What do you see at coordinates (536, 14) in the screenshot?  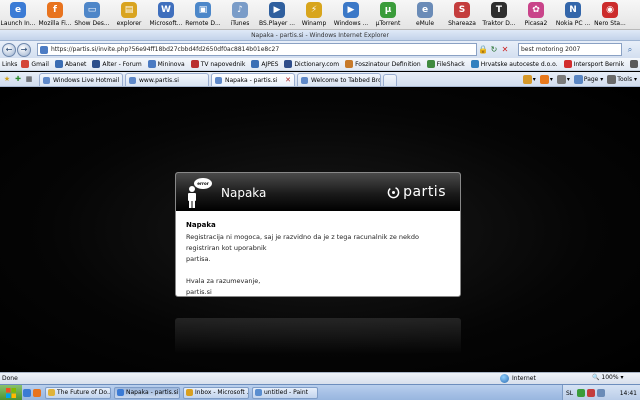 I see `quicklaunch-item: ✿ Picasa2` at bounding box center [536, 14].